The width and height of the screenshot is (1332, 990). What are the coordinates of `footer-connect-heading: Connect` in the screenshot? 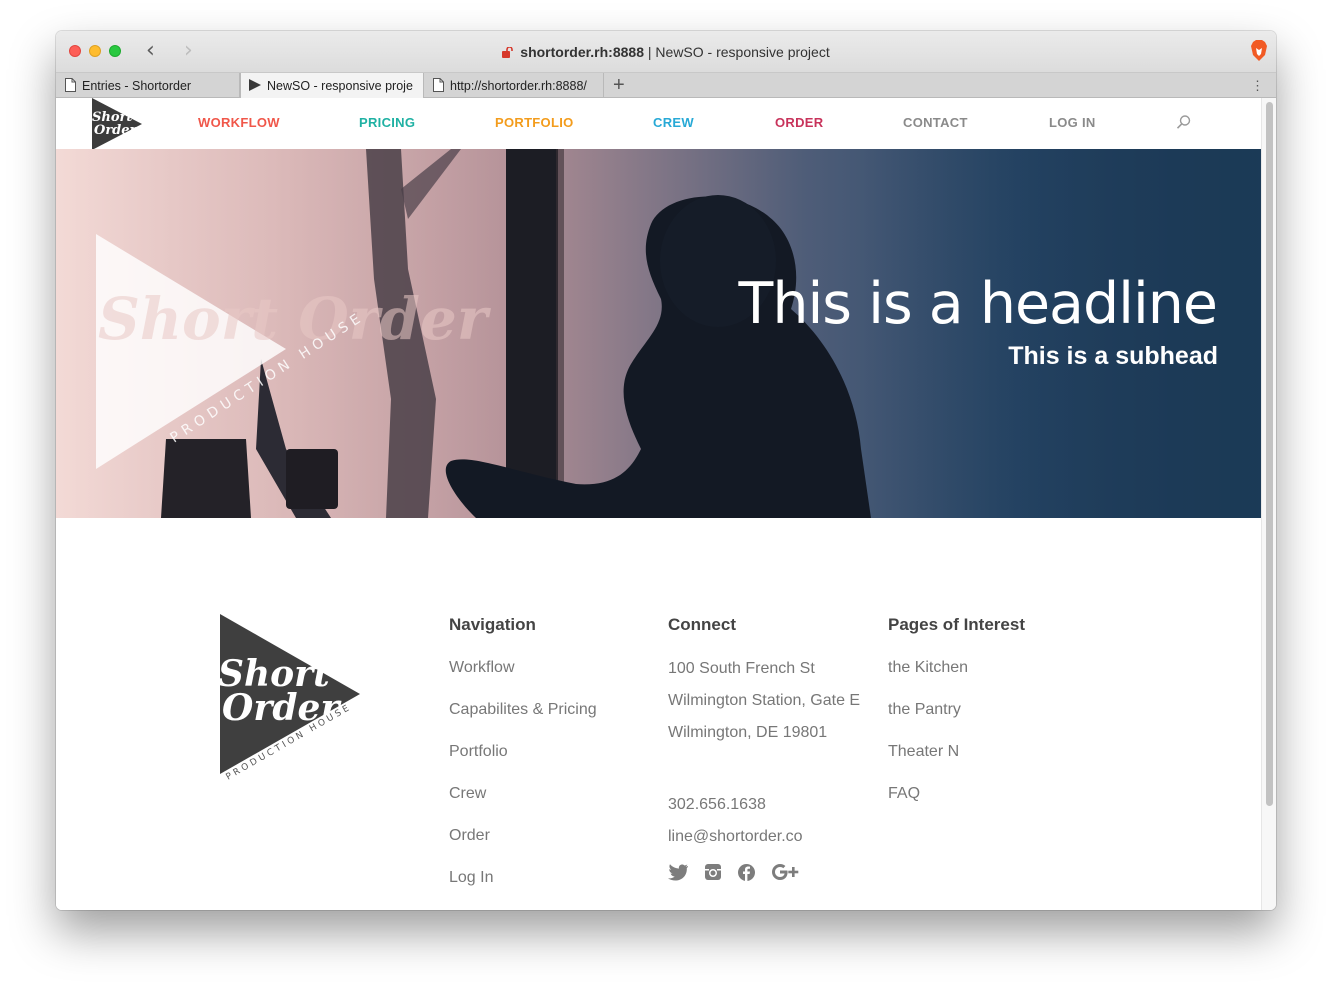 It's located at (702, 624).